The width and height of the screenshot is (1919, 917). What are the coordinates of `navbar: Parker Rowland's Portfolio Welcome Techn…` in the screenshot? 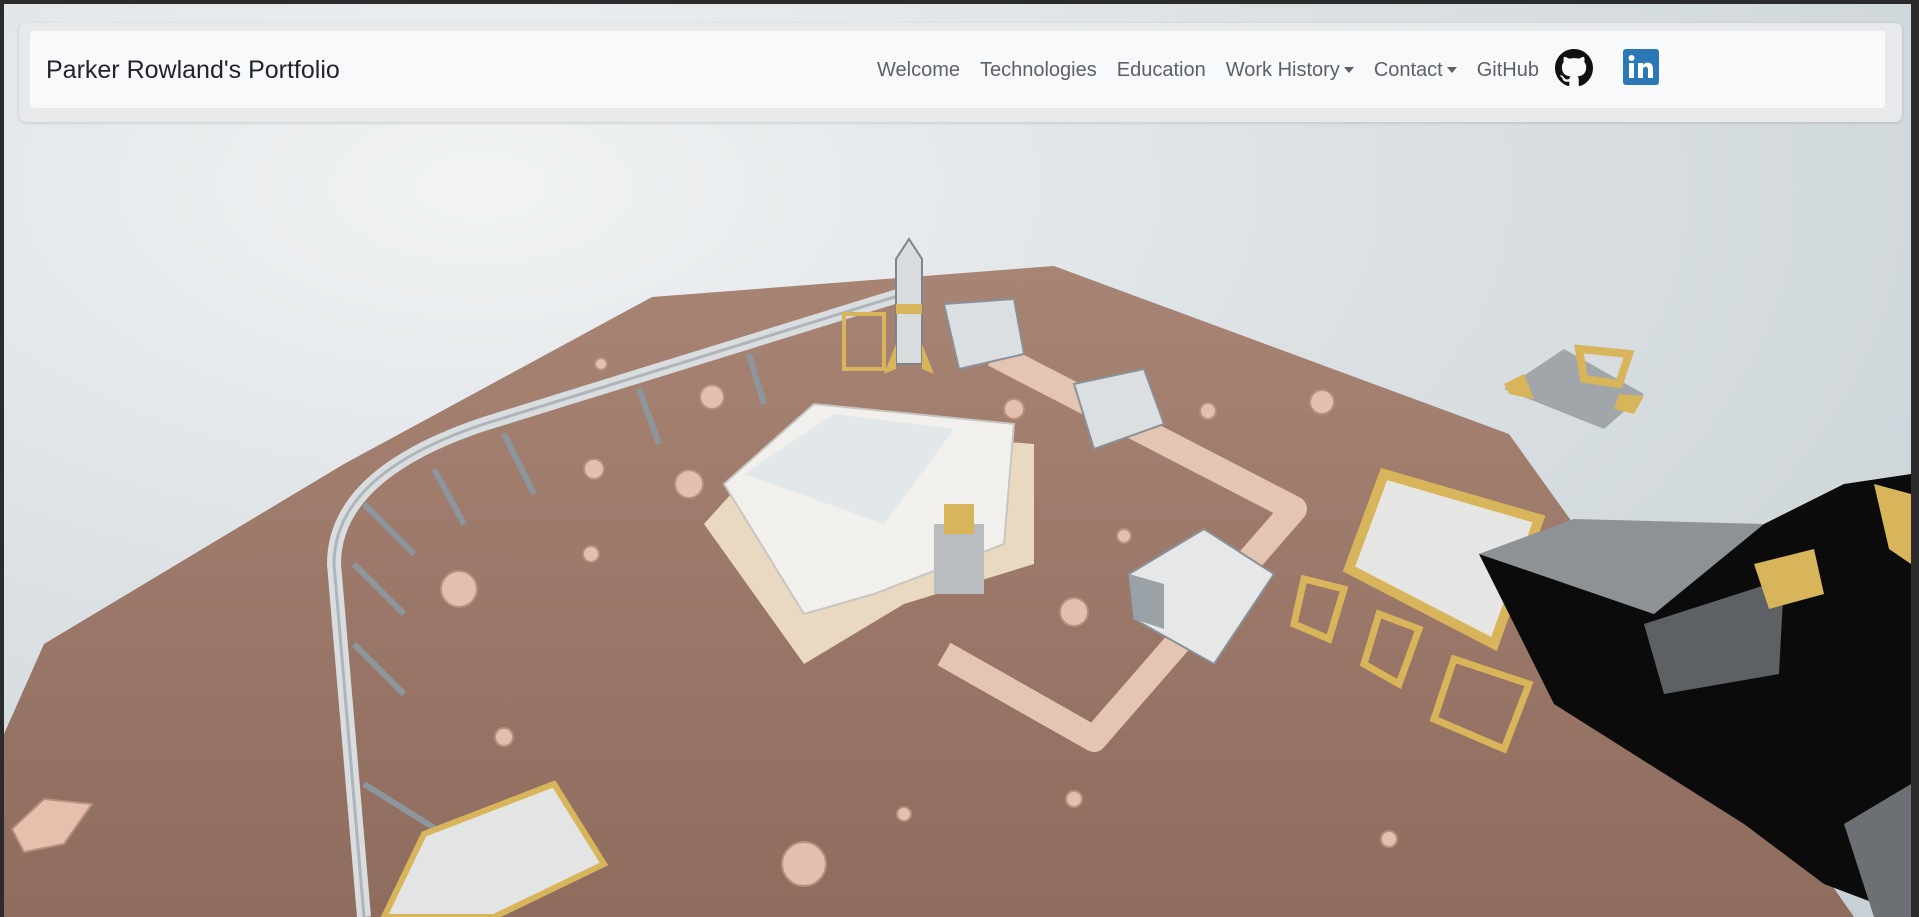 It's located at (957, 69).